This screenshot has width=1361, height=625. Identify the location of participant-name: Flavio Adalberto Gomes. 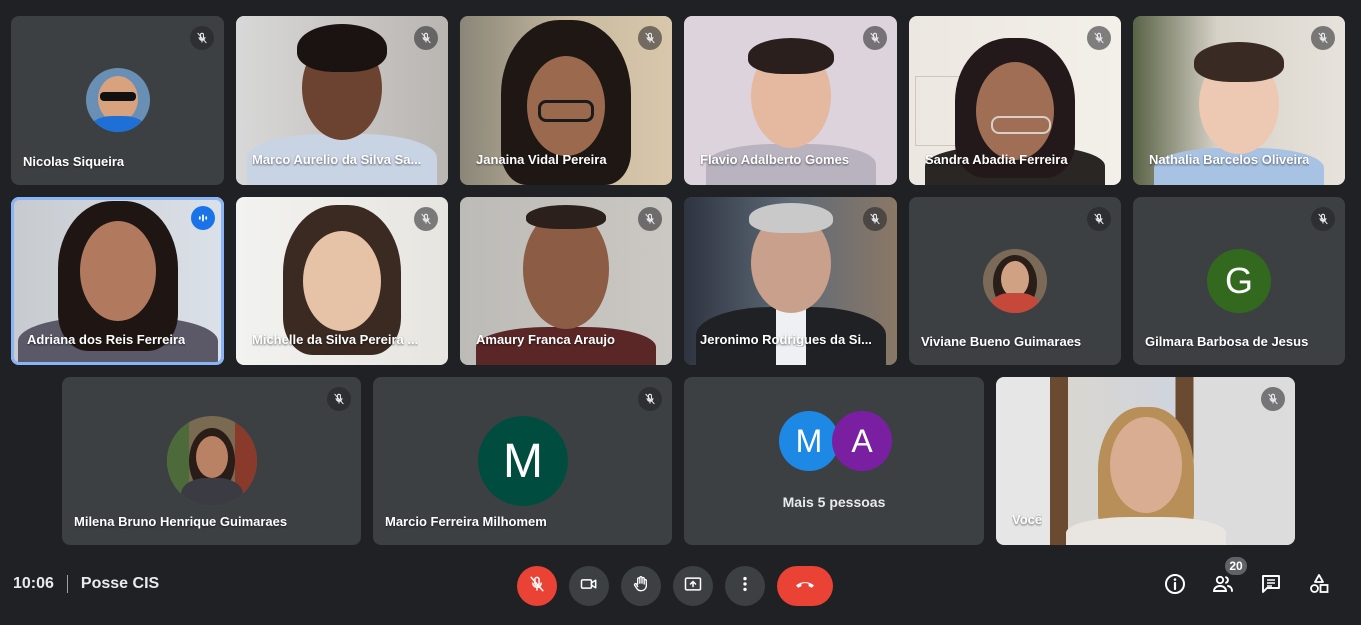
(775, 159).